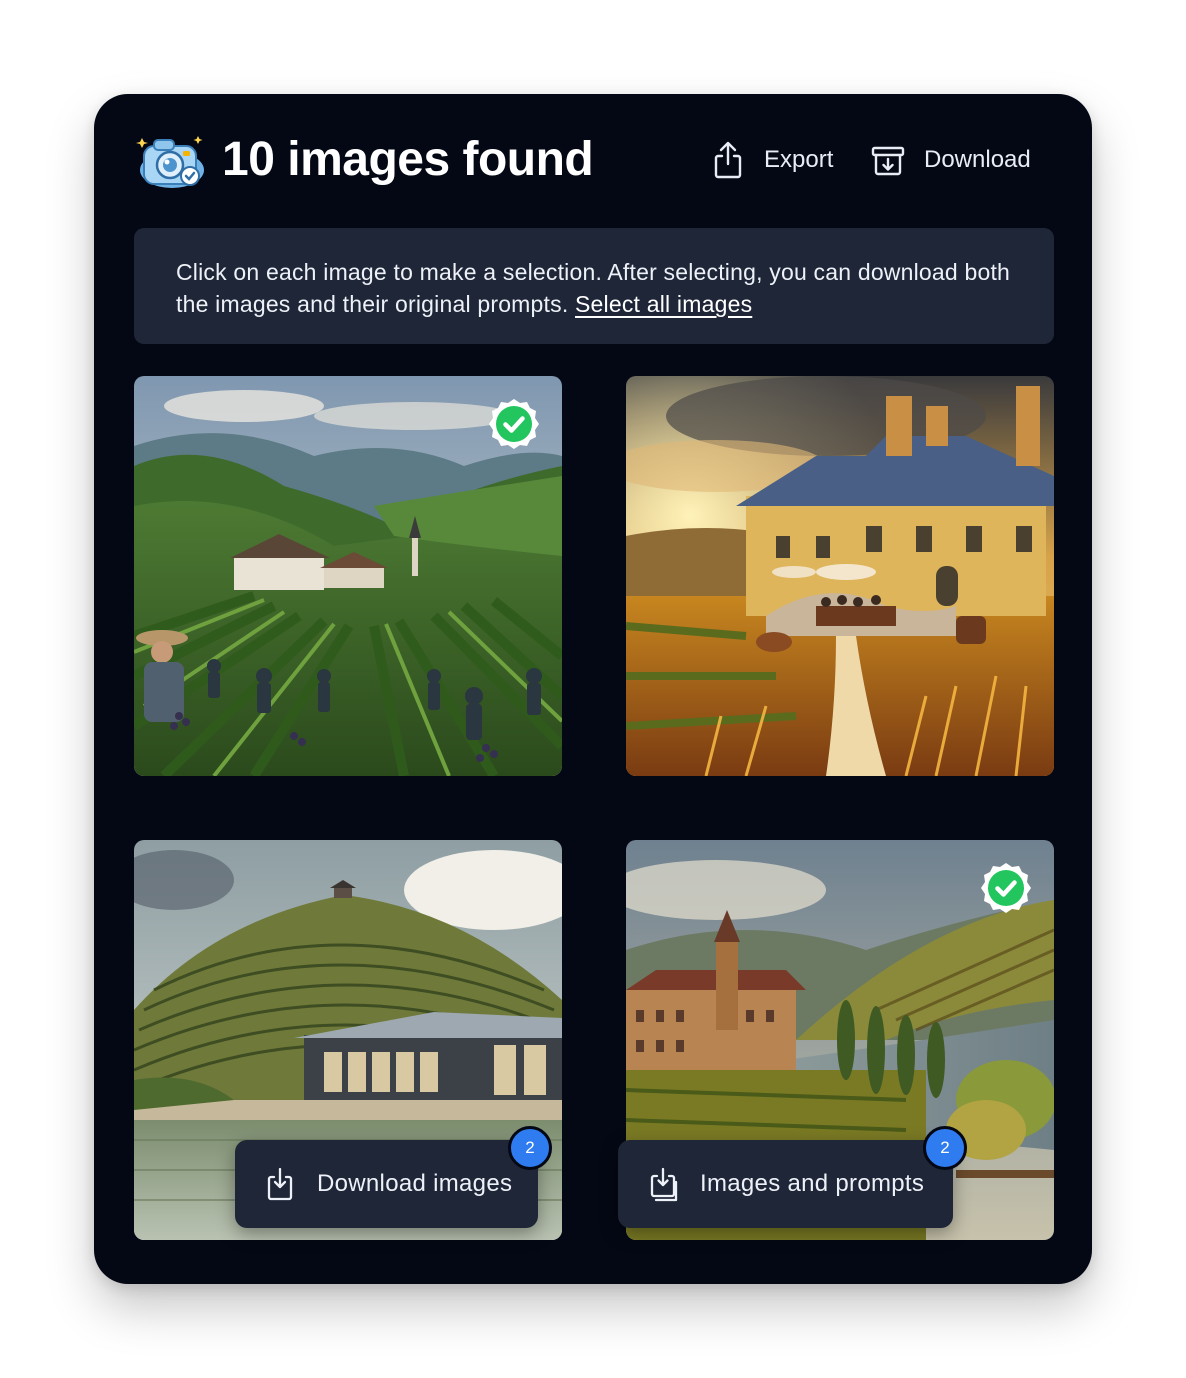  Describe the element at coordinates (888, 161) in the screenshot. I see `archive-download-icon` at that location.